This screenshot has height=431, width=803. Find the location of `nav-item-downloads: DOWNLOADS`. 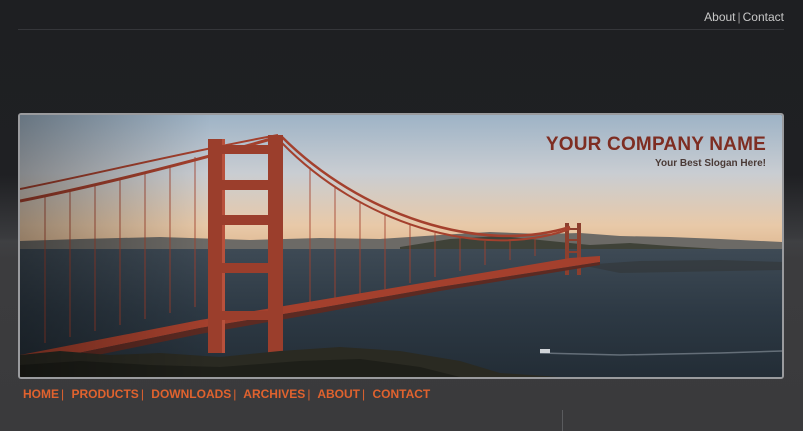

nav-item-downloads: DOWNLOADS is located at coordinates (191, 394).